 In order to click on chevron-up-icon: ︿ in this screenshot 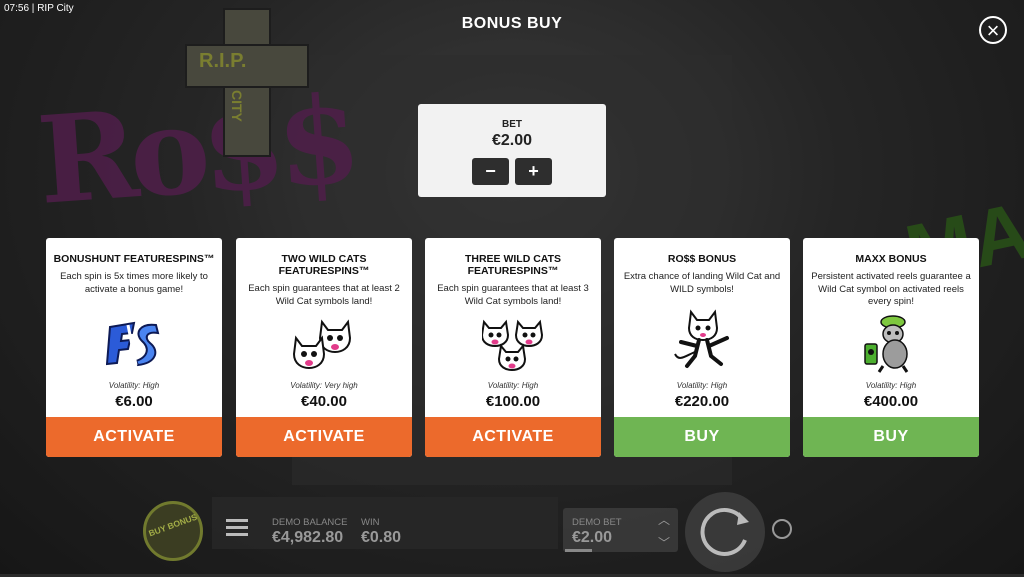, I will do `click(664, 519)`.